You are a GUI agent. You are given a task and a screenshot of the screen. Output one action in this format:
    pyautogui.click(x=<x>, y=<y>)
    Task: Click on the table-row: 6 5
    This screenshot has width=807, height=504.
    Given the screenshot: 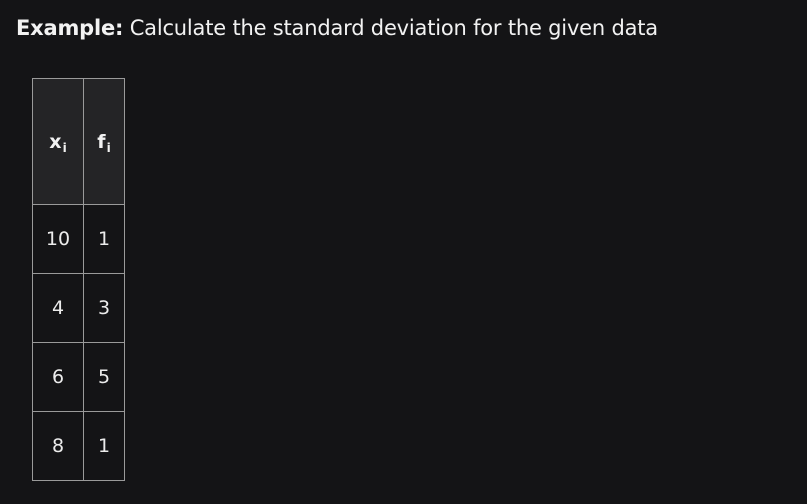 What is the action you would take?
    pyautogui.click(x=78, y=377)
    